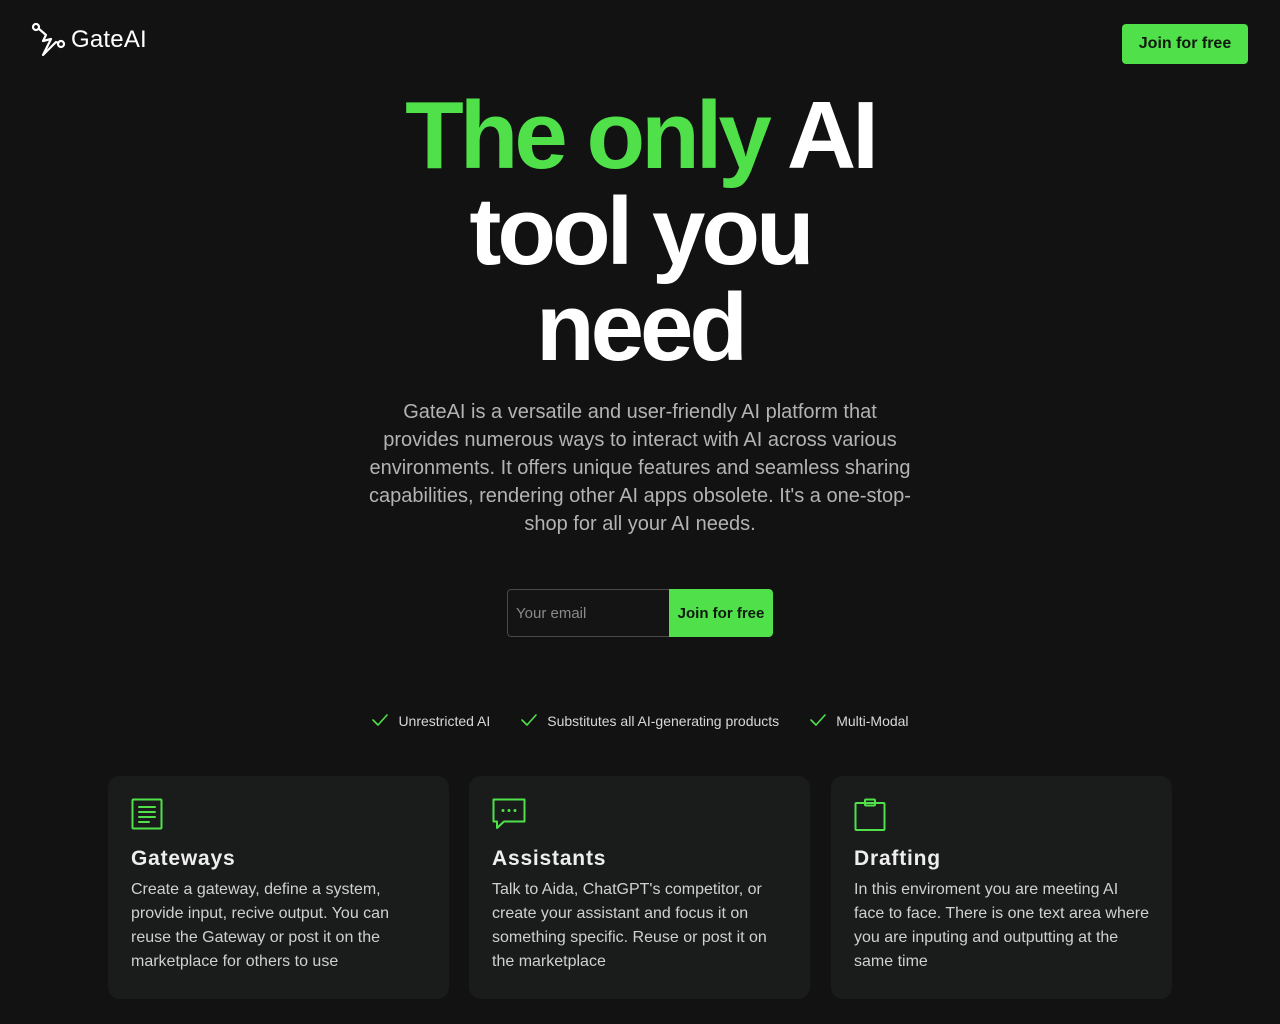 This screenshot has width=1280, height=1024. Describe the element at coordinates (1001, 815) in the screenshot. I see `clipboard-icon` at that location.